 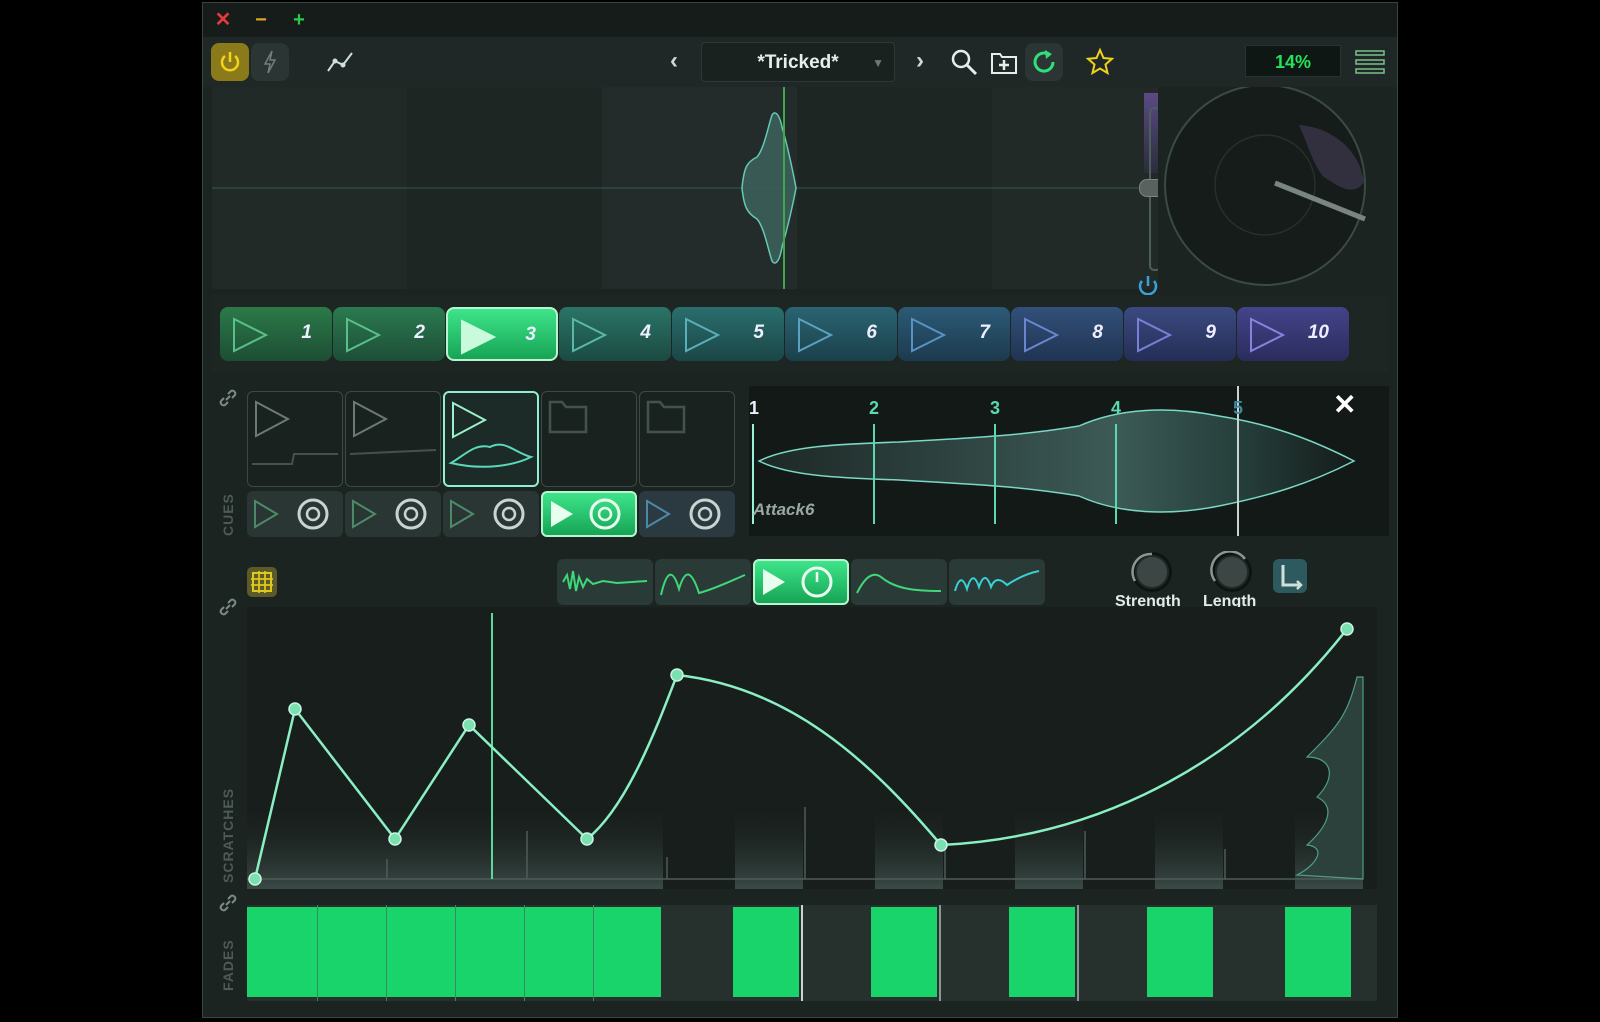 What do you see at coordinates (1293, 334) in the screenshot?
I see `trigger-pad-10: 10` at bounding box center [1293, 334].